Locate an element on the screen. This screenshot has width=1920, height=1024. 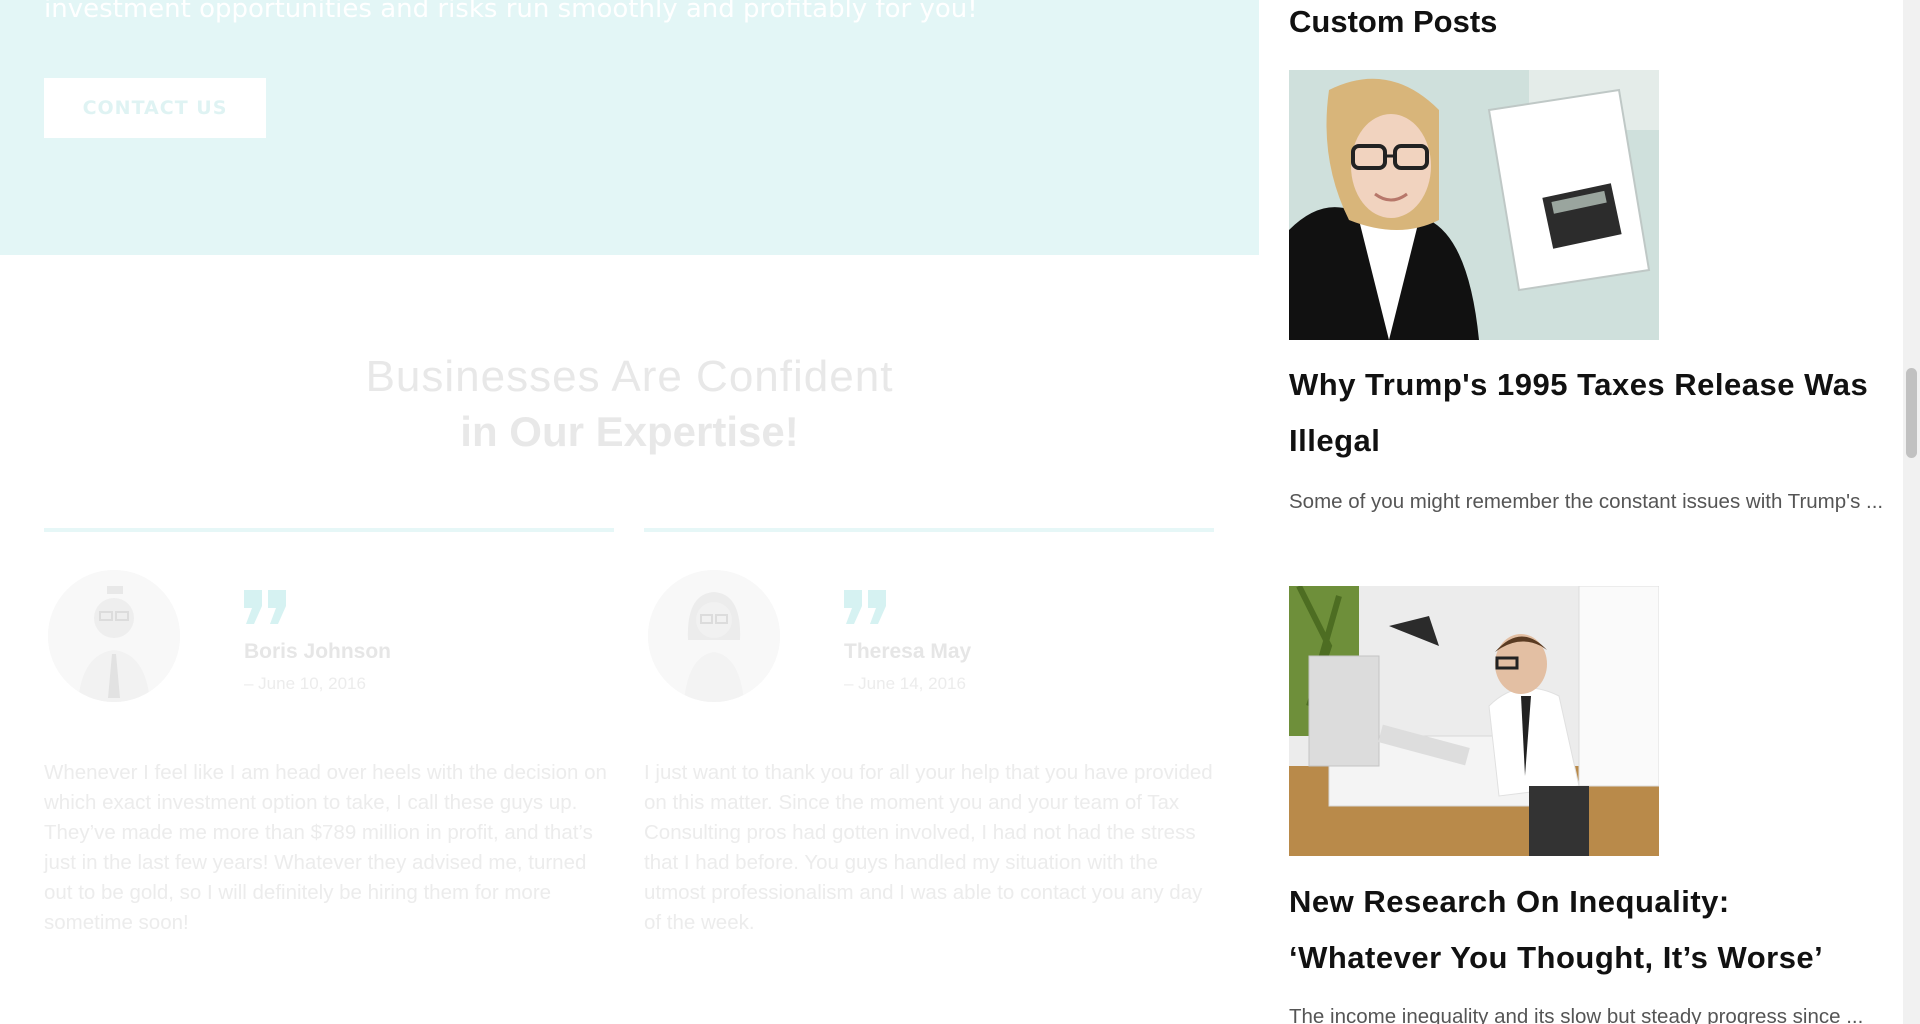
contact-us-button: CONTACT US is located at coordinates (155, 108).